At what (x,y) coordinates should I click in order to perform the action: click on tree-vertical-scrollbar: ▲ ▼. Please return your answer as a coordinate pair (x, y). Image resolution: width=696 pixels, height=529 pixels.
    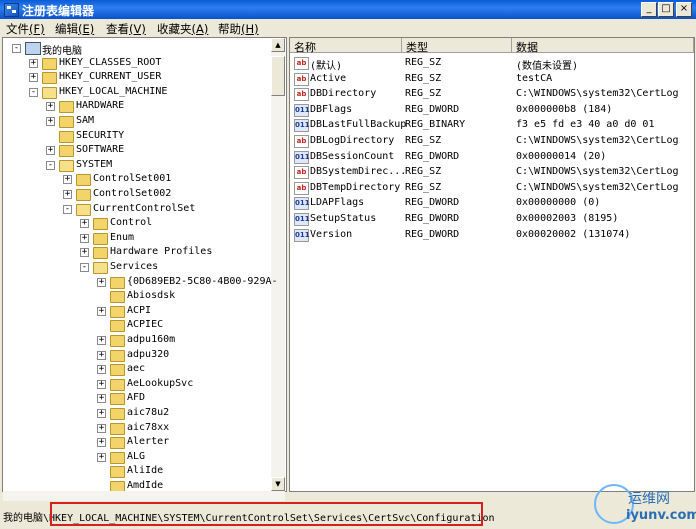
    Looking at the image, I should click on (278, 264).